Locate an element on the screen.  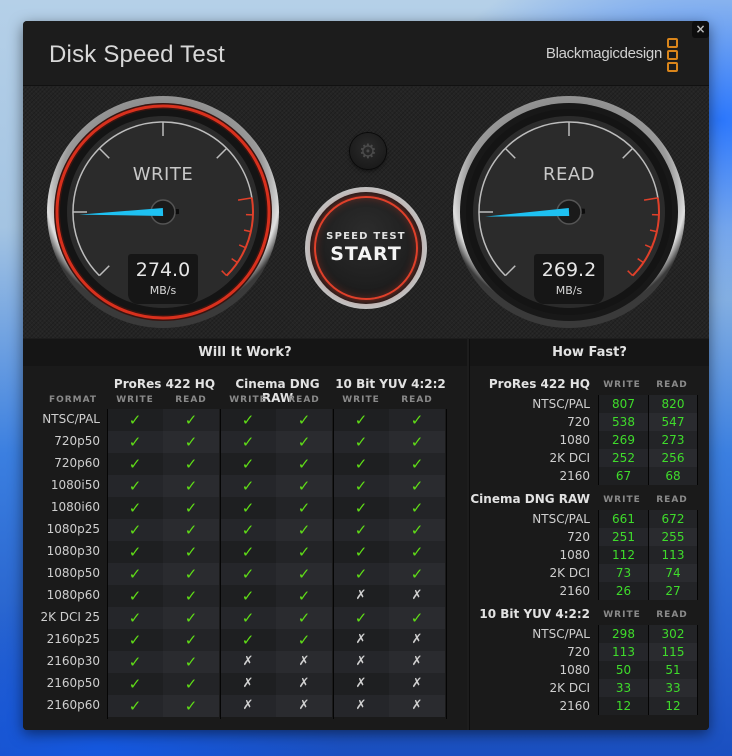
read-speed: 33 is located at coordinates (673, 688).